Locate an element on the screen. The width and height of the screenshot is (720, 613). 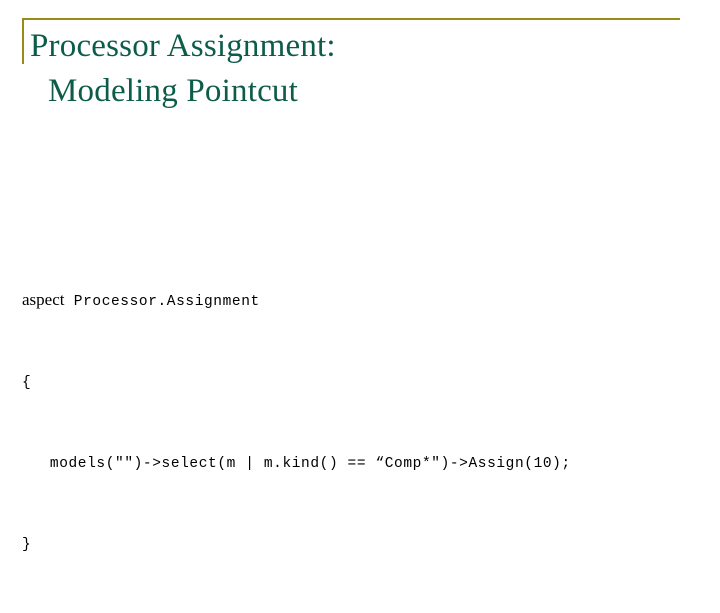
page-title-line-1: Processor Assignment: is located at coordinates (183, 46).